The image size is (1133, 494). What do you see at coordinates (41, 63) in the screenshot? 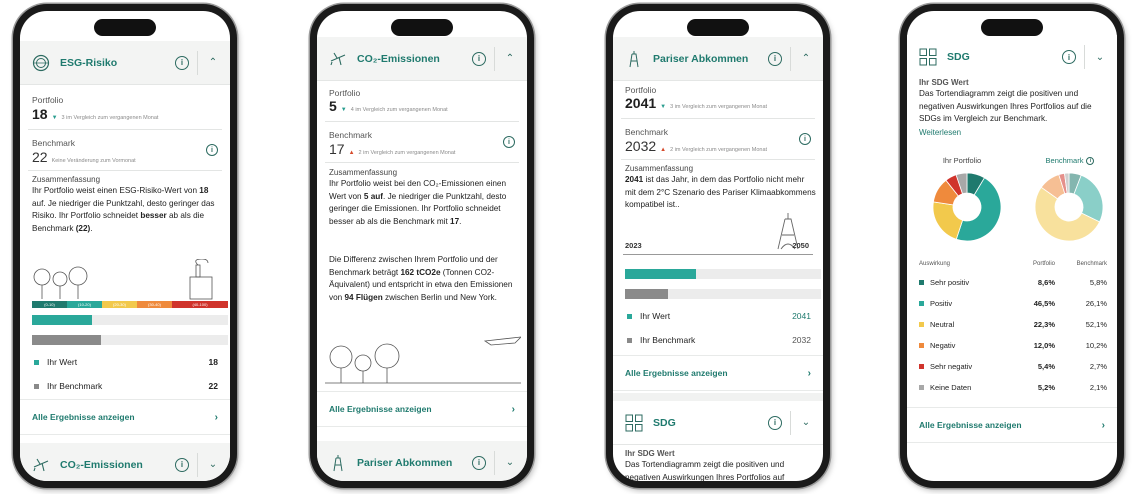
I see `globe-icon` at bounding box center [41, 63].